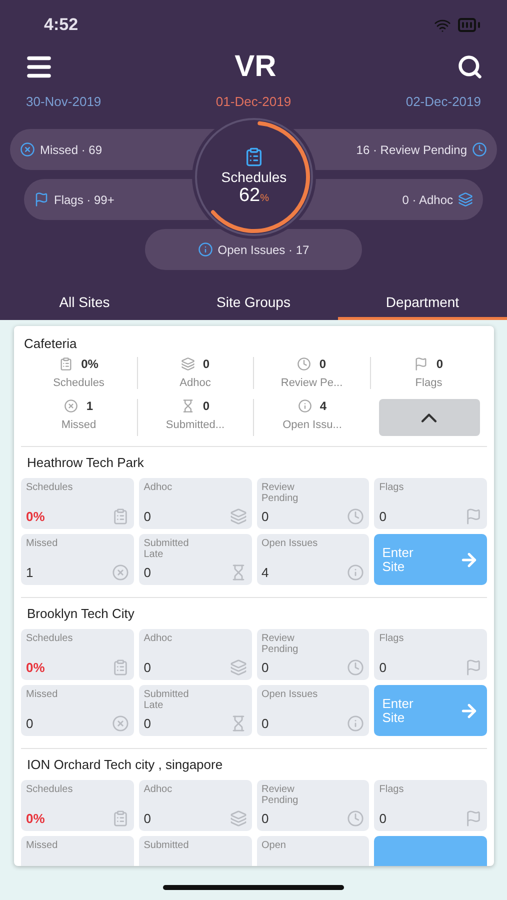 Image resolution: width=507 pixels, height=900 pixels. Describe the element at coordinates (254, 177) in the screenshot. I see `gauge-label: Schedules` at that location.